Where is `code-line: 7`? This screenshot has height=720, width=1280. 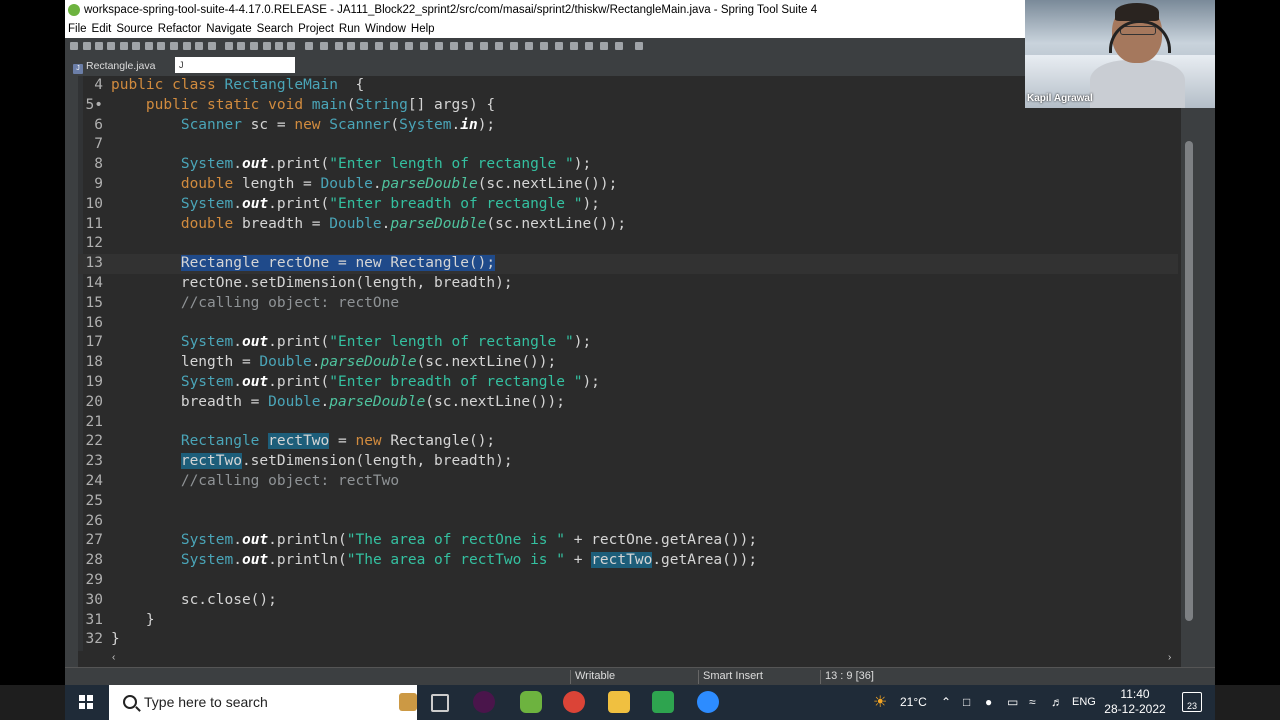
code-line: 7 is located at coordinates (628, 145).